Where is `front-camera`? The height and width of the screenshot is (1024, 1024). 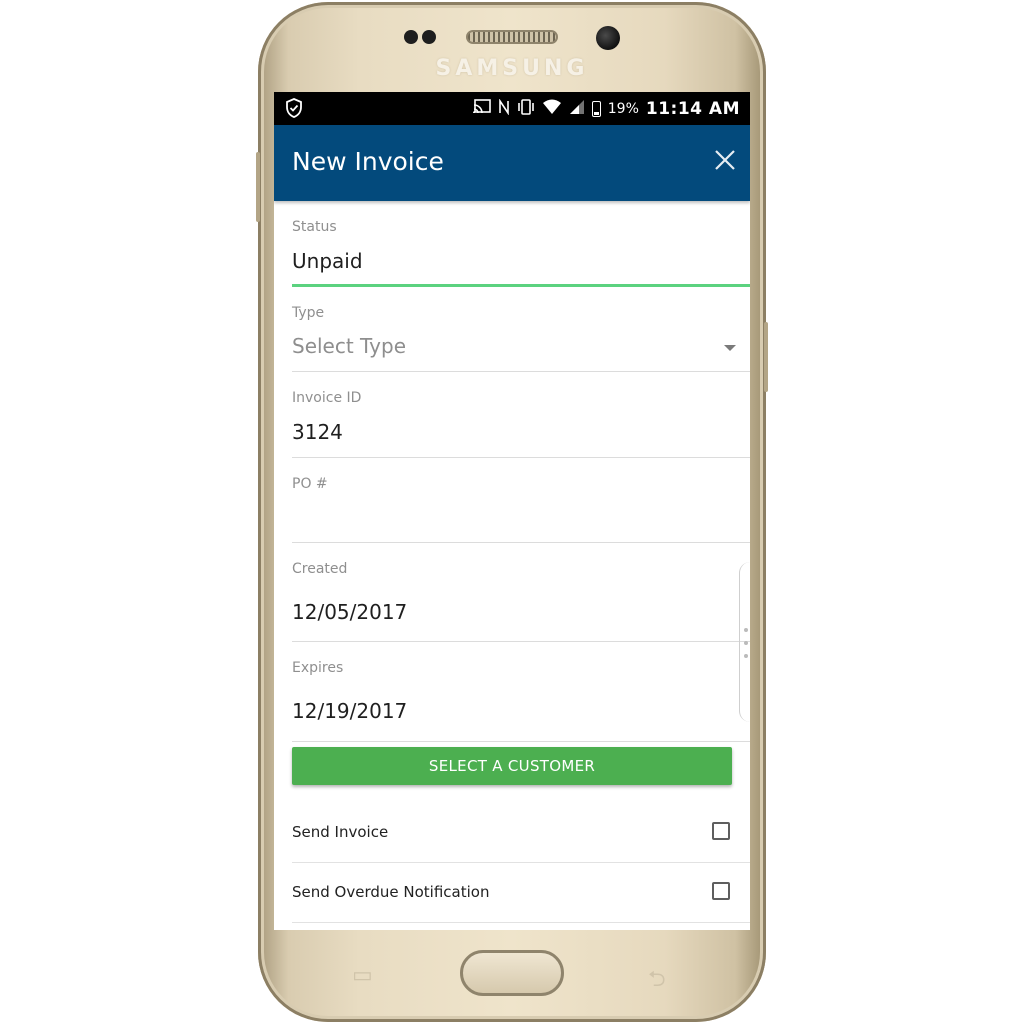 front-camera is located at coordinates (608, 38).